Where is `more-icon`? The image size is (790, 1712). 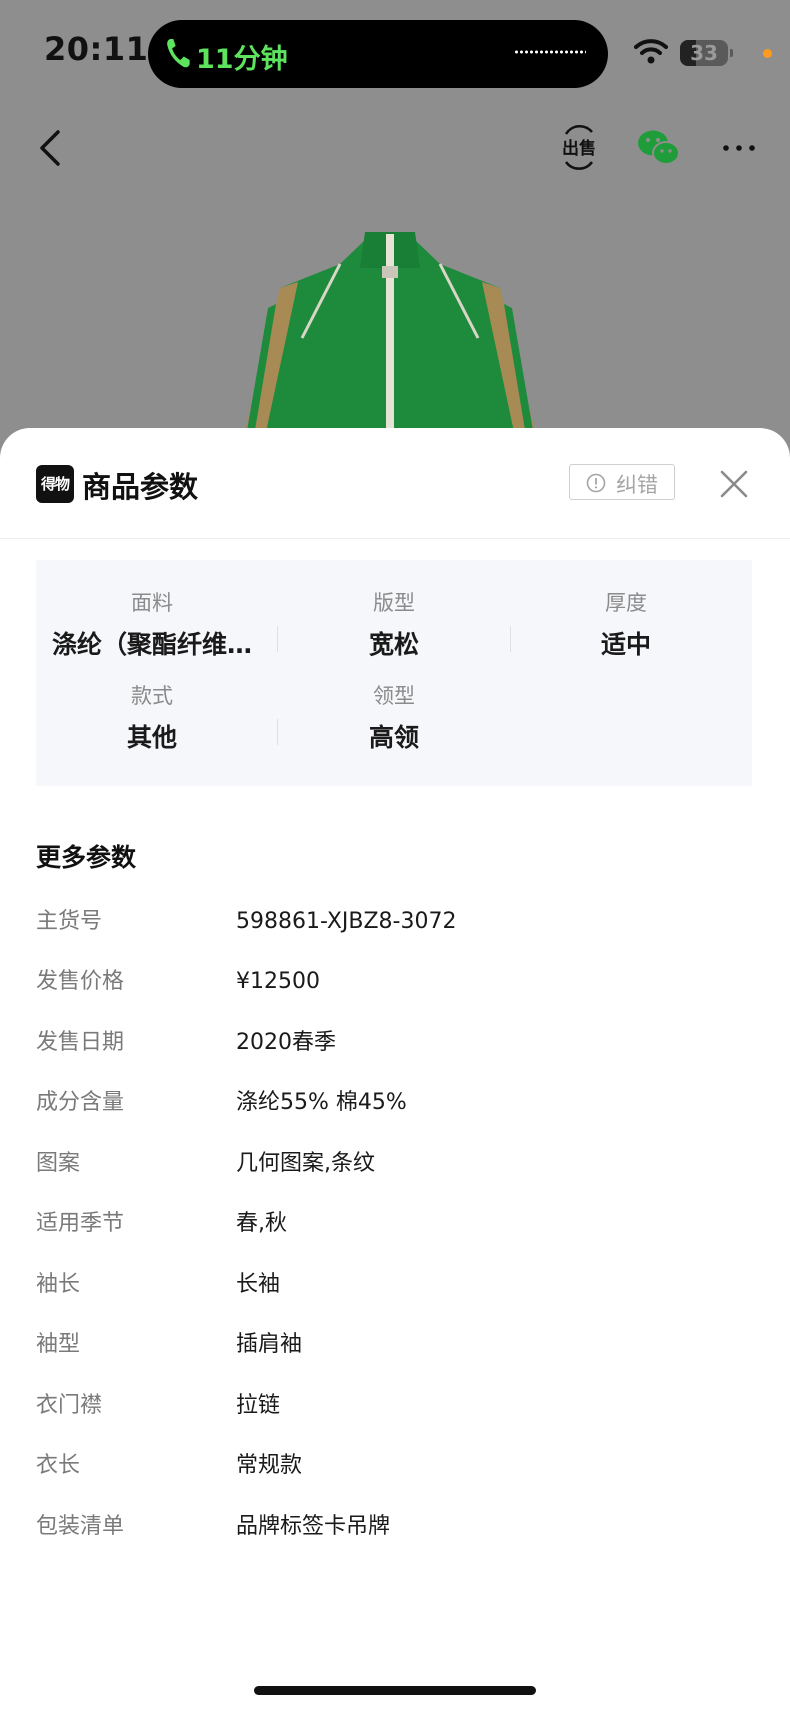
more-icon is located at coordinates (739, 148).